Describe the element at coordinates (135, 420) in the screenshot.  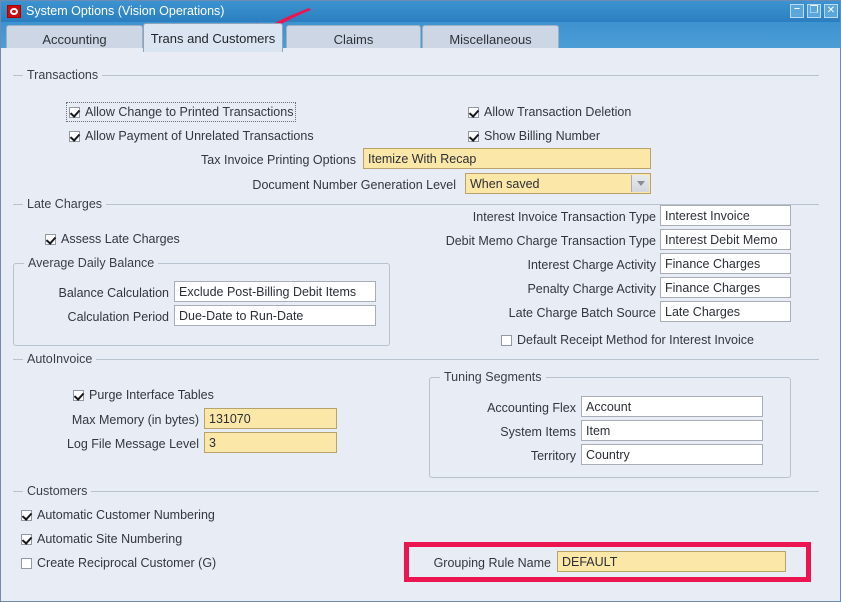
I see `label-max-memory: Max Memory (in bytes)` at that location.